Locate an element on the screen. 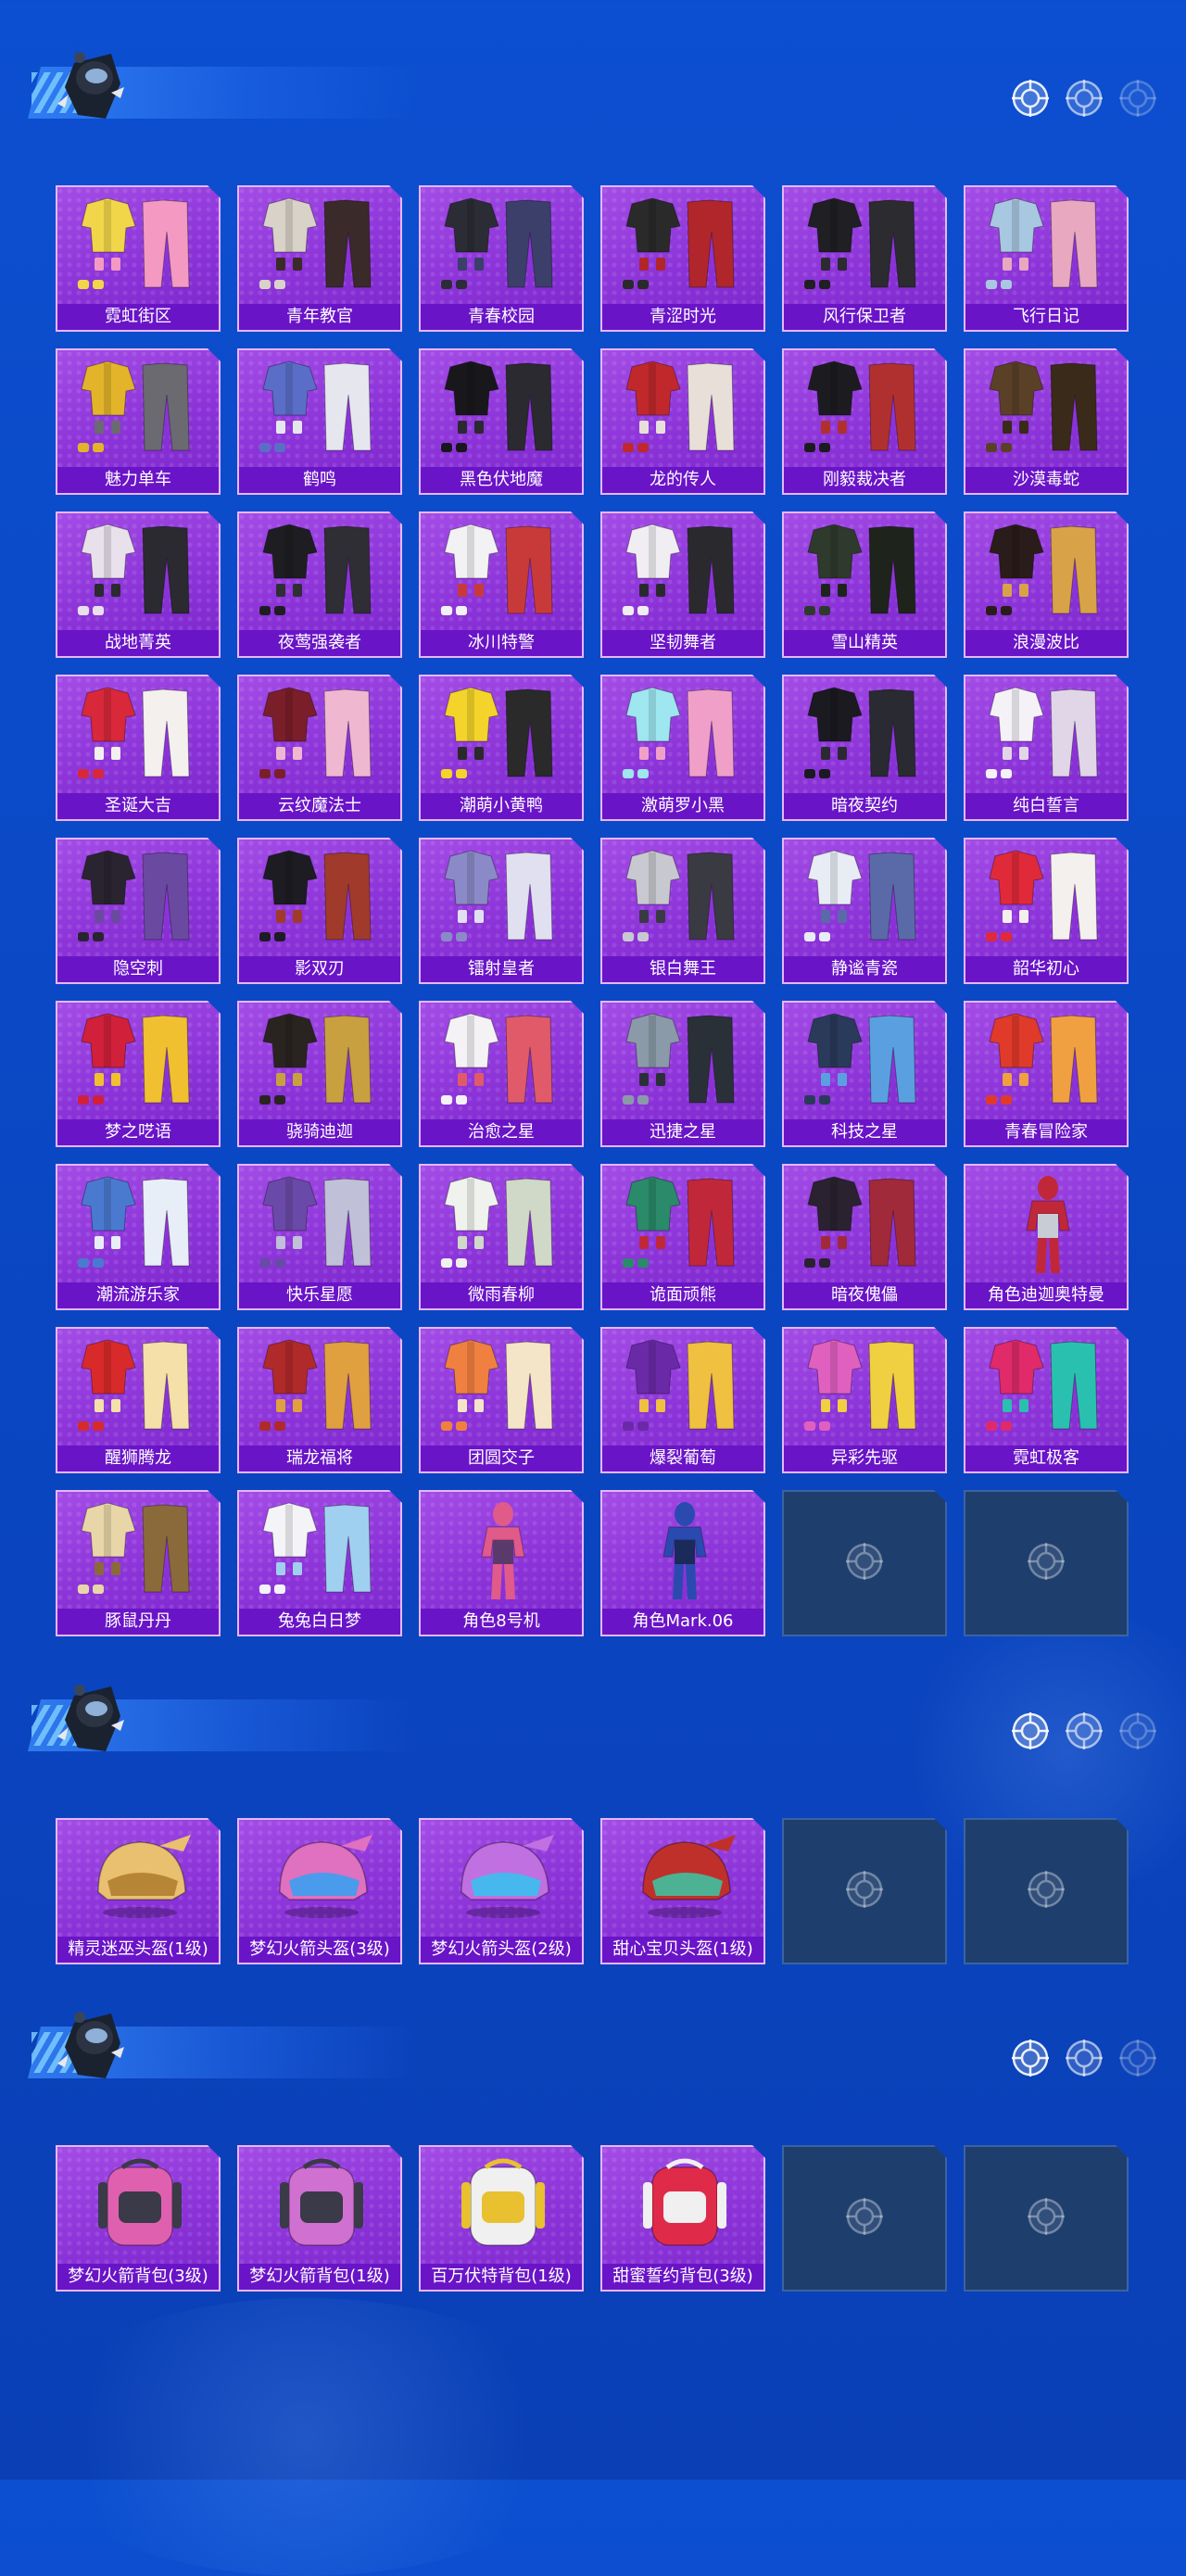 The image size is (1186, 2576). item-card: 激萌罗小黑 is located at coordinates (682, 748).